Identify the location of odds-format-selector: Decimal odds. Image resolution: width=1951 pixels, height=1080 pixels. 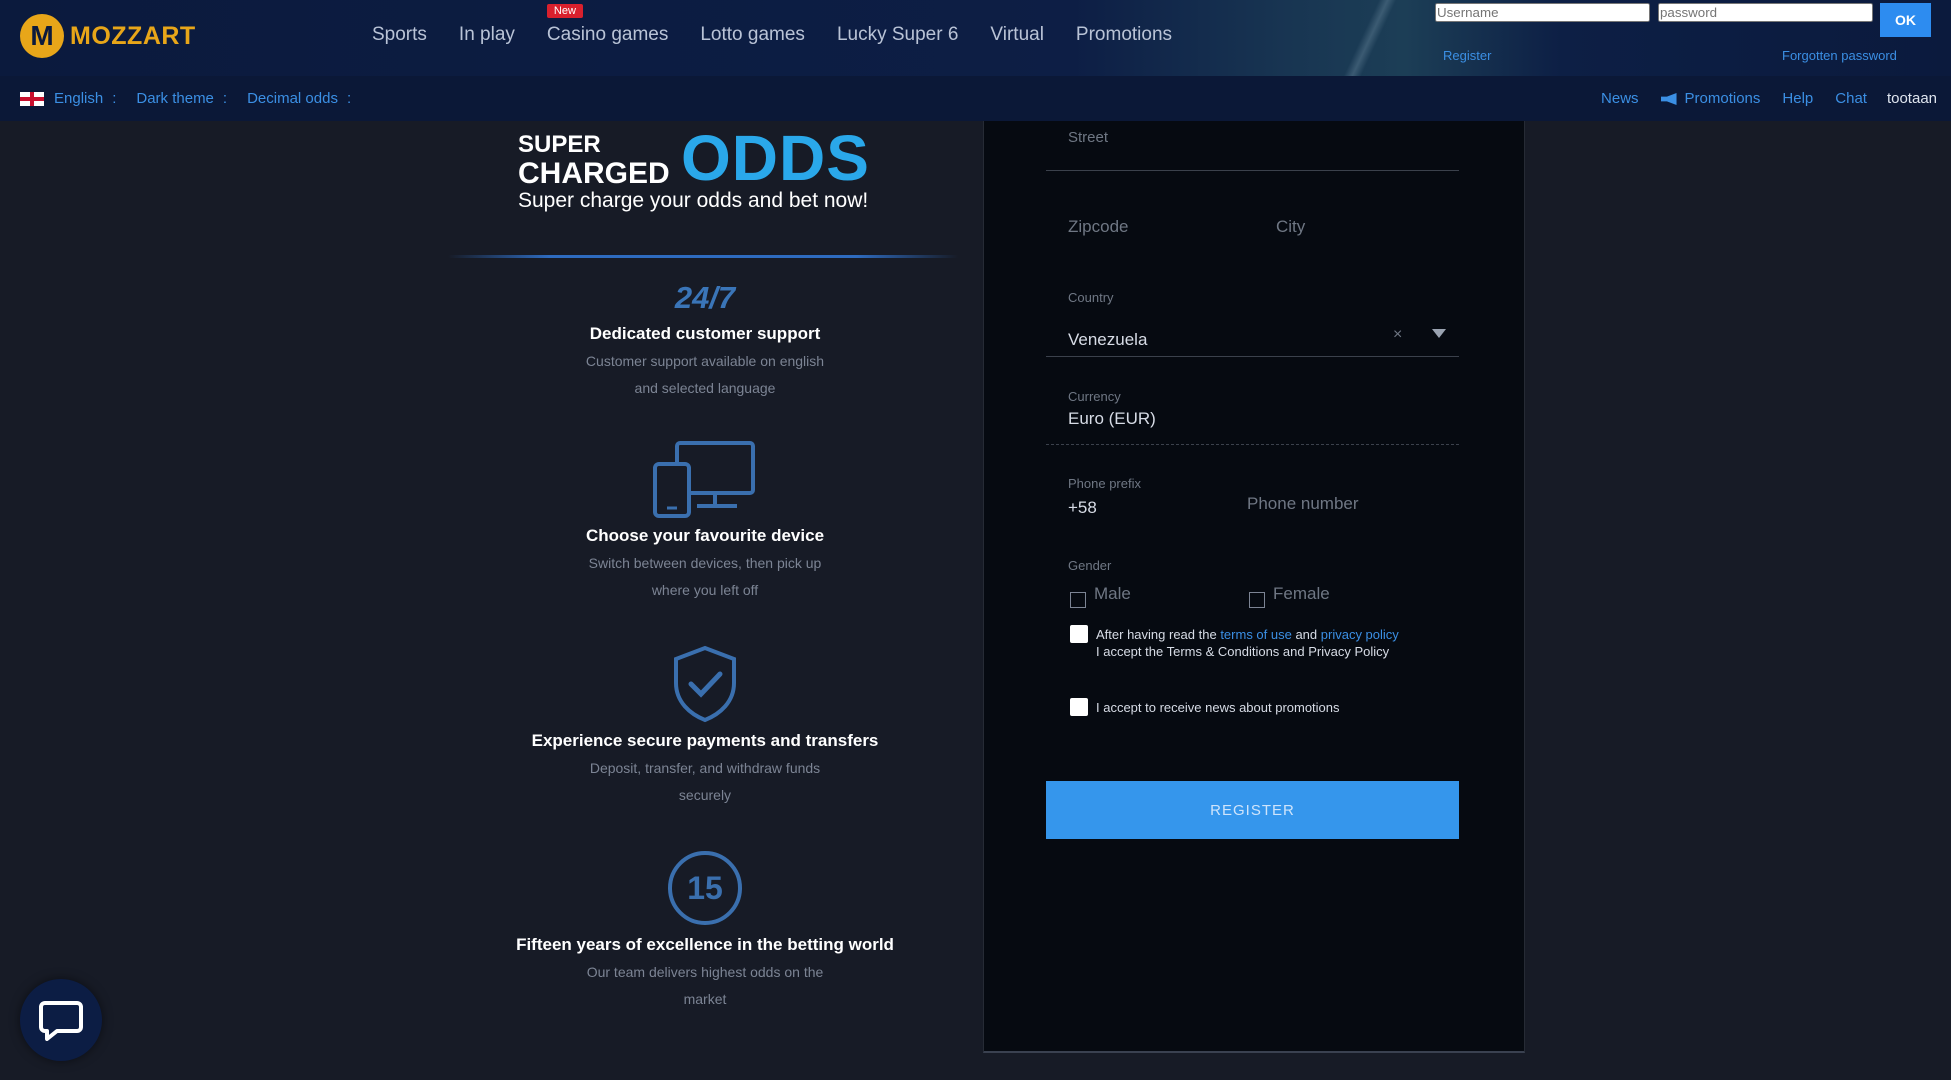
(292, 98).